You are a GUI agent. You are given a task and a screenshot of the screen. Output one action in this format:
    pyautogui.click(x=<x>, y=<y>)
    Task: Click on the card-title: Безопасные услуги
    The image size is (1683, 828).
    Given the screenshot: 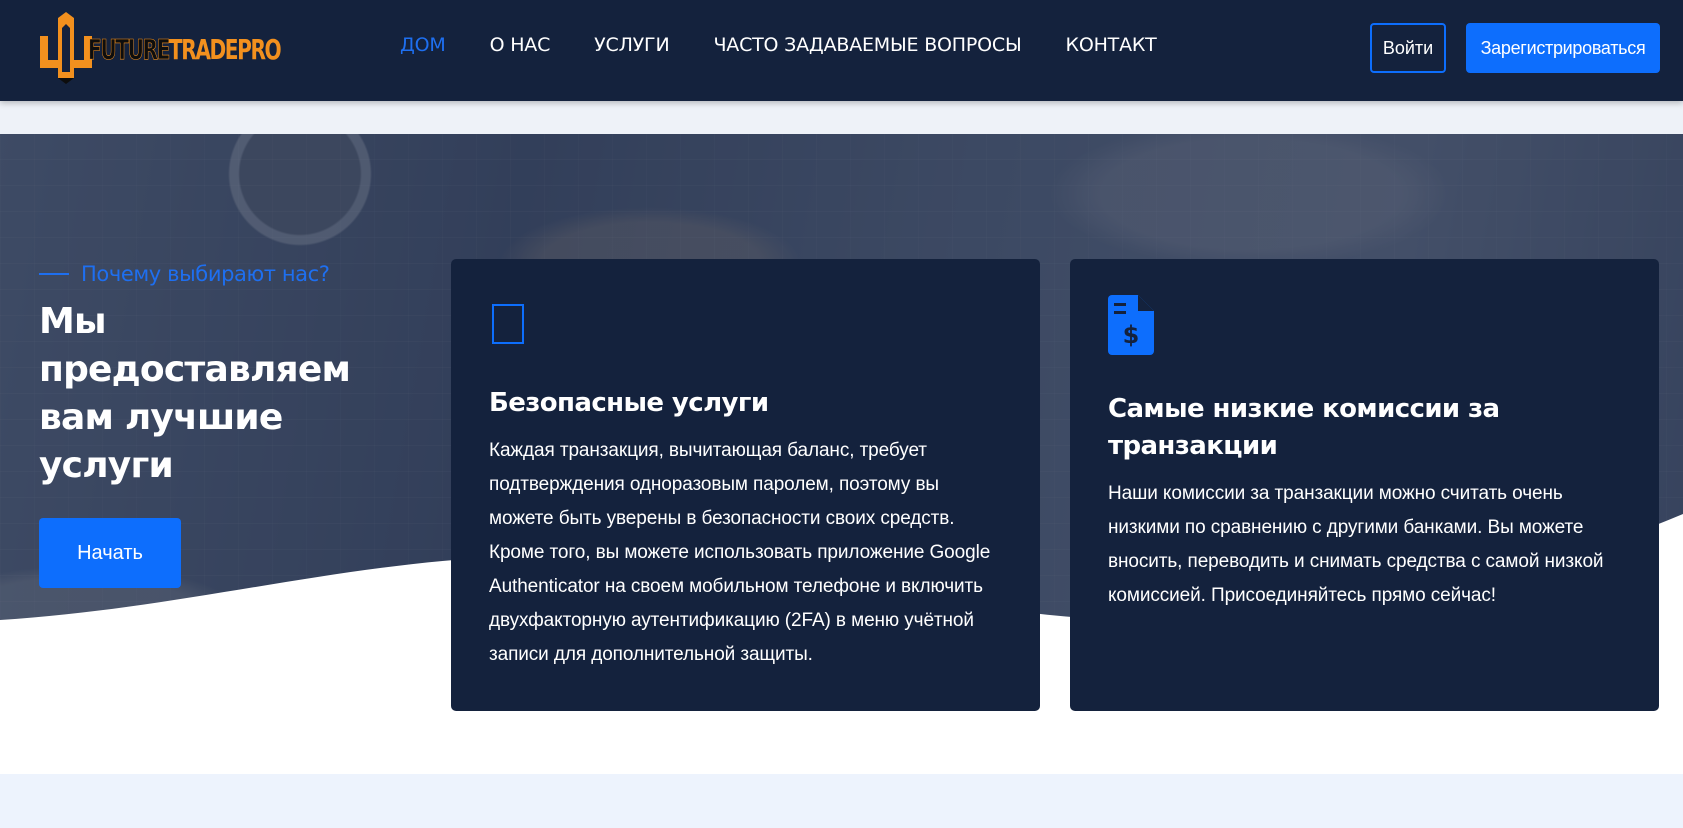 What is the action you would take?
    pyautogui.click(x=629, y=403)
    